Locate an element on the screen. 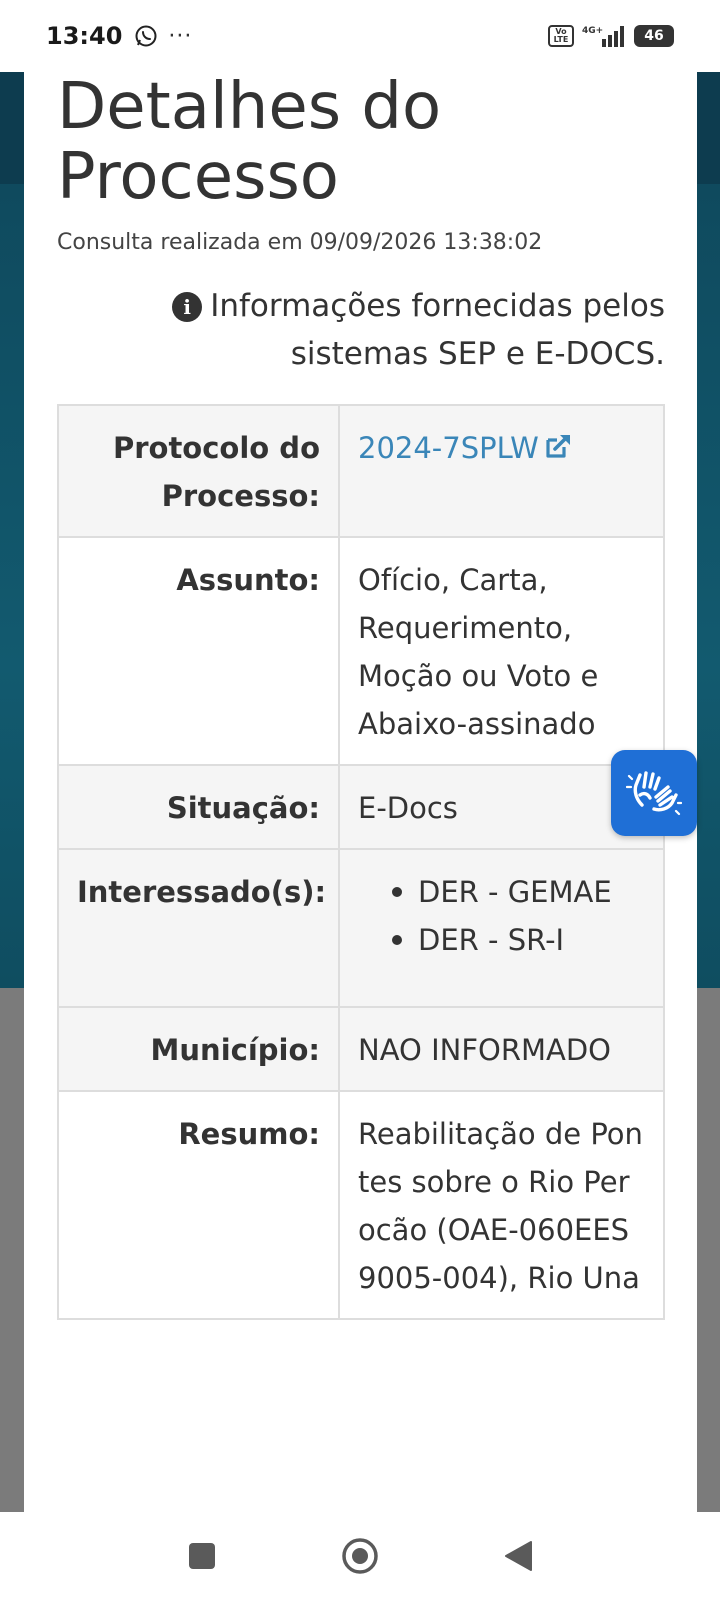 This screenshot has width=720, height=1600. status-indicators: Vo LTE 4G+ 46 is located at coordinates (611, 36).